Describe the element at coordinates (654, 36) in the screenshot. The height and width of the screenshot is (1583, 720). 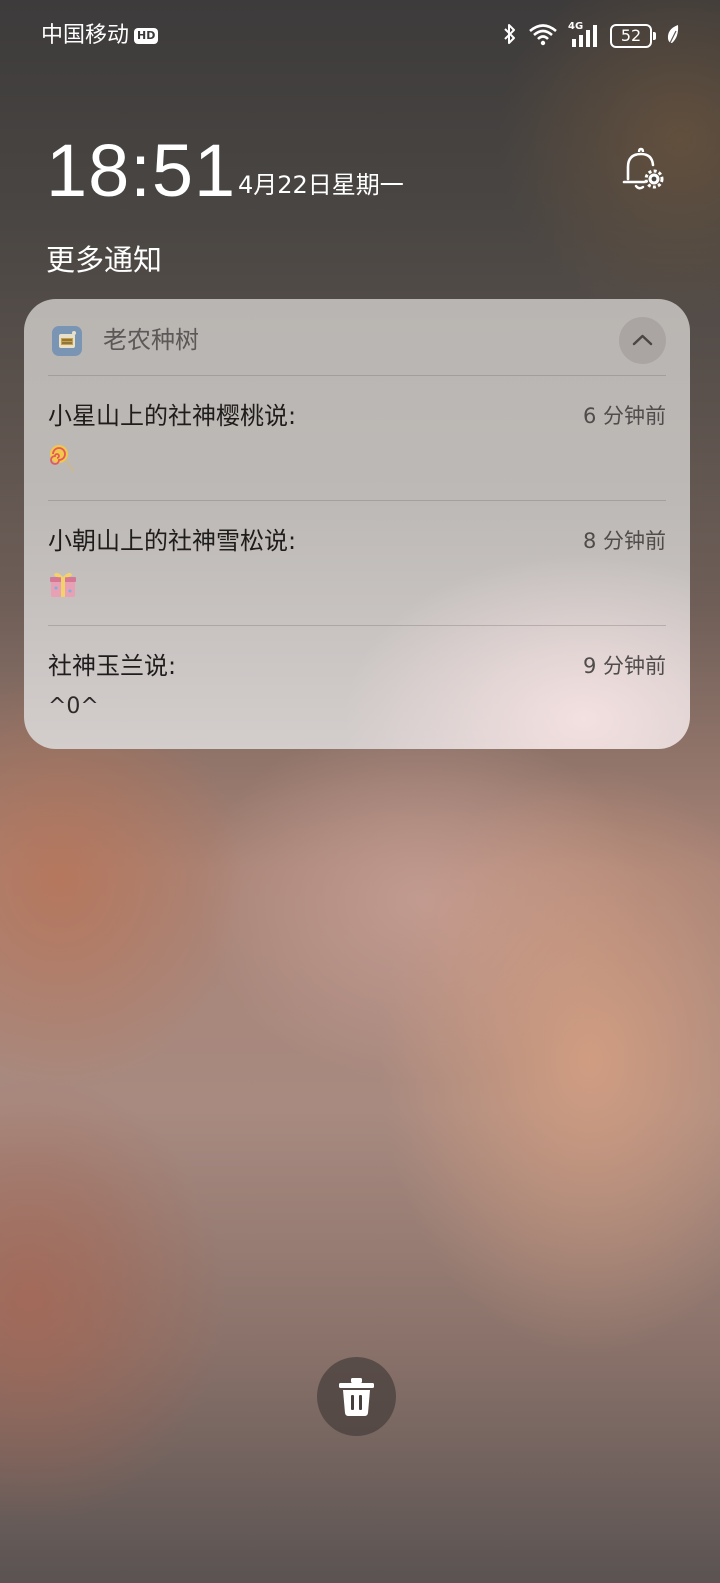
I see `battery-tip` at that location.